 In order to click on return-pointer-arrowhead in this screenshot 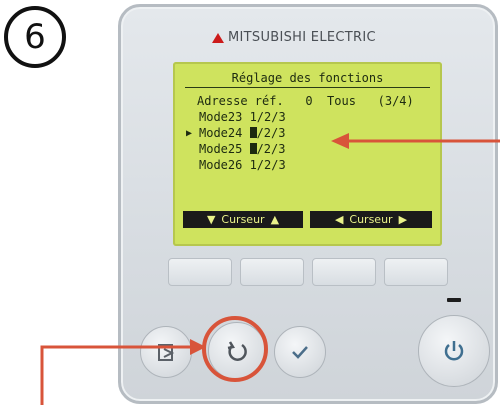, I will do `click(198, 347)`.